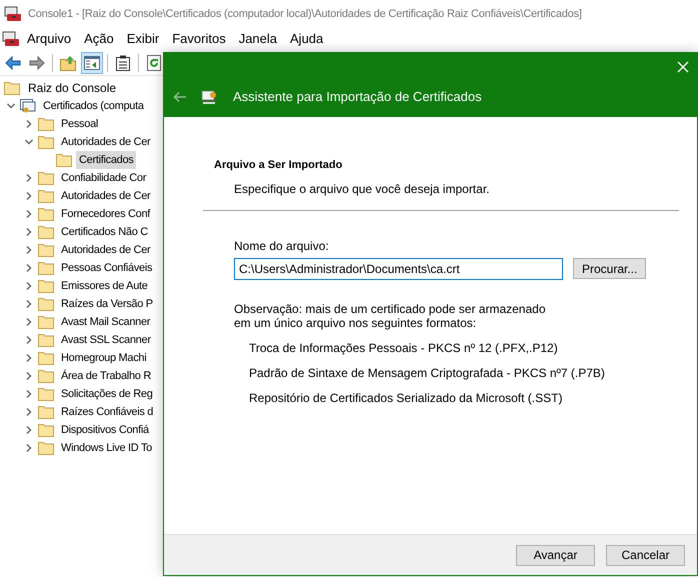  What do you see at coordinates (427, 373) in the screenshot?
I see `format-item: Padrão de Sintaxe de Mensagem Criptografada - PKCS nº7 (.P7B)` at bounding box center [427, 373].